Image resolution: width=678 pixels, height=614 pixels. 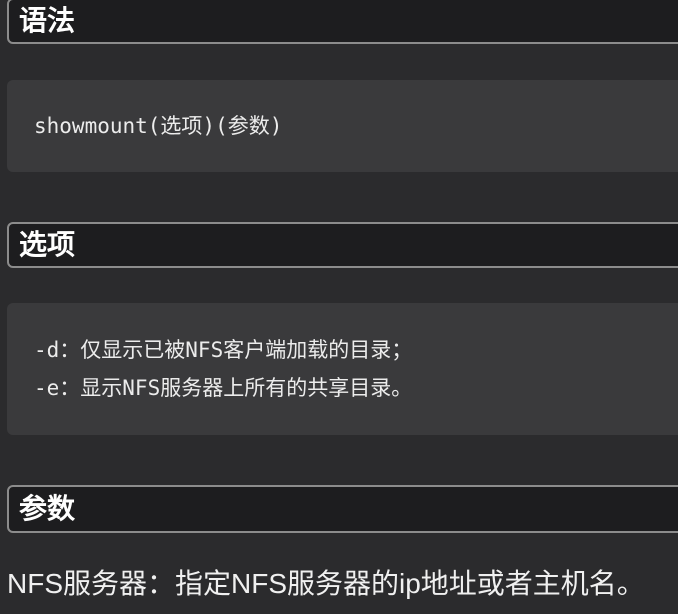 I want to click on code-line-option-d: -d：仅显示已被NFS客户端加载的目录；, so click(x=223, y=350).